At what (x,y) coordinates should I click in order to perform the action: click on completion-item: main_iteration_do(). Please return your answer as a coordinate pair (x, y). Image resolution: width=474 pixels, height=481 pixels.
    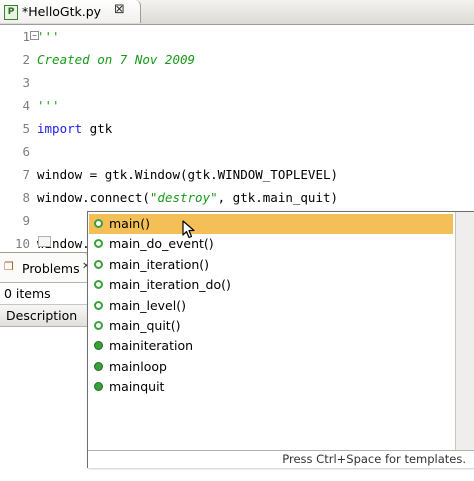
    Looking at the image, I should click on (271, 285).